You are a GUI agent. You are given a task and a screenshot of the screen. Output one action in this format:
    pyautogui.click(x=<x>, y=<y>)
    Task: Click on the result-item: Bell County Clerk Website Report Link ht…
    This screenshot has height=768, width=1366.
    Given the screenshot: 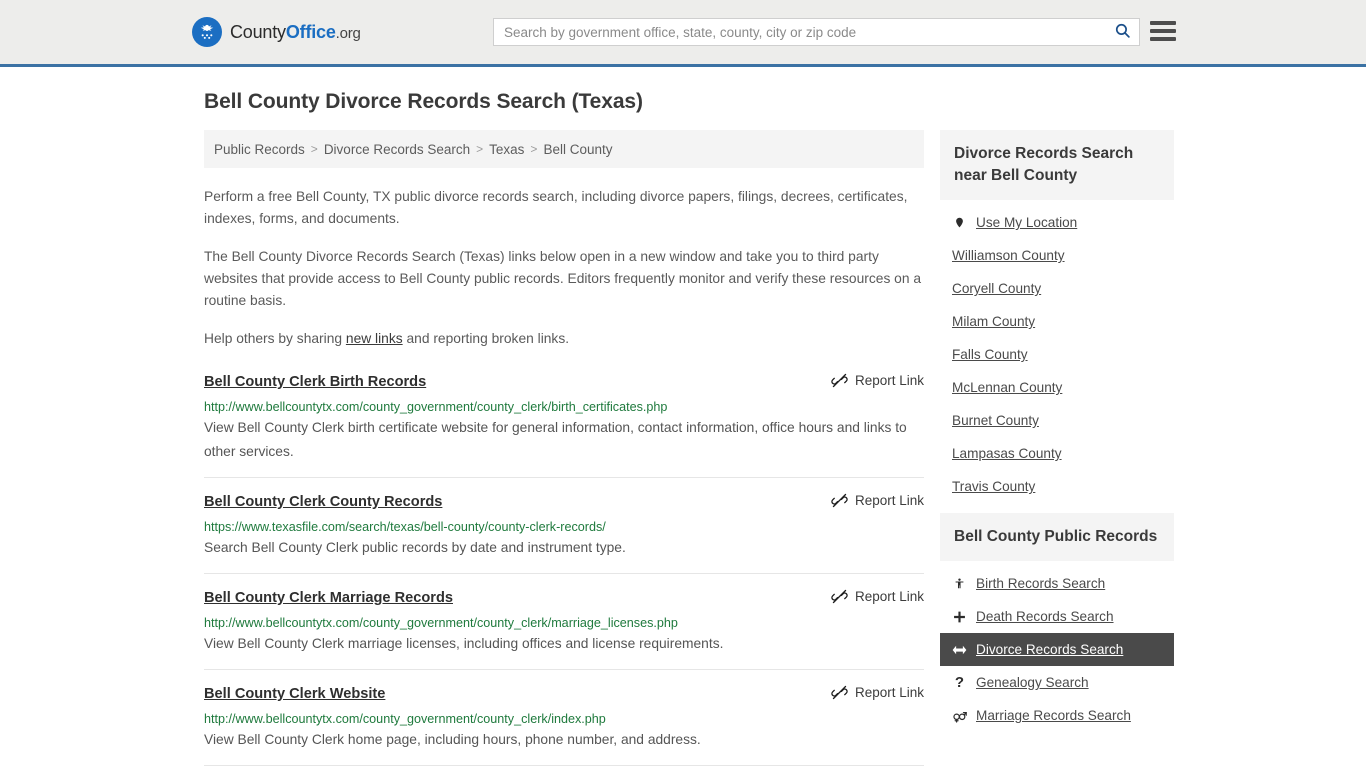 What is the action you would take?
    pyautogui.click(x=564, y=725)
    